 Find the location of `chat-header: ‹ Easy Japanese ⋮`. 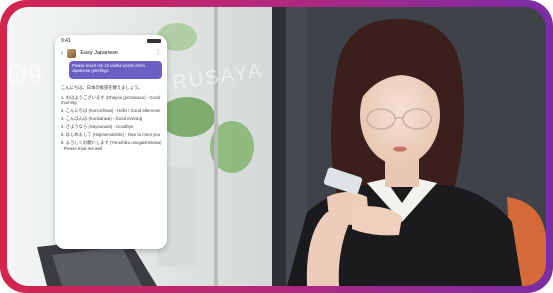

chat-header: ‹ Easy Japanese ⋮ is located at coordinates (111, 53).